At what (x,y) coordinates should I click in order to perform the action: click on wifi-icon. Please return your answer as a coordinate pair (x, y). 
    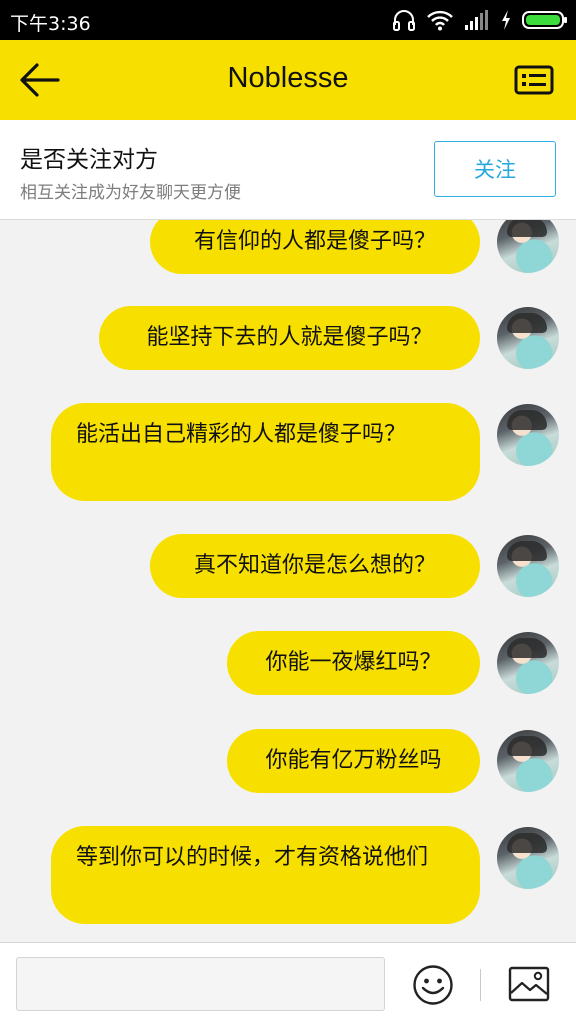
    Looking at the image, I should click on (440, 20).